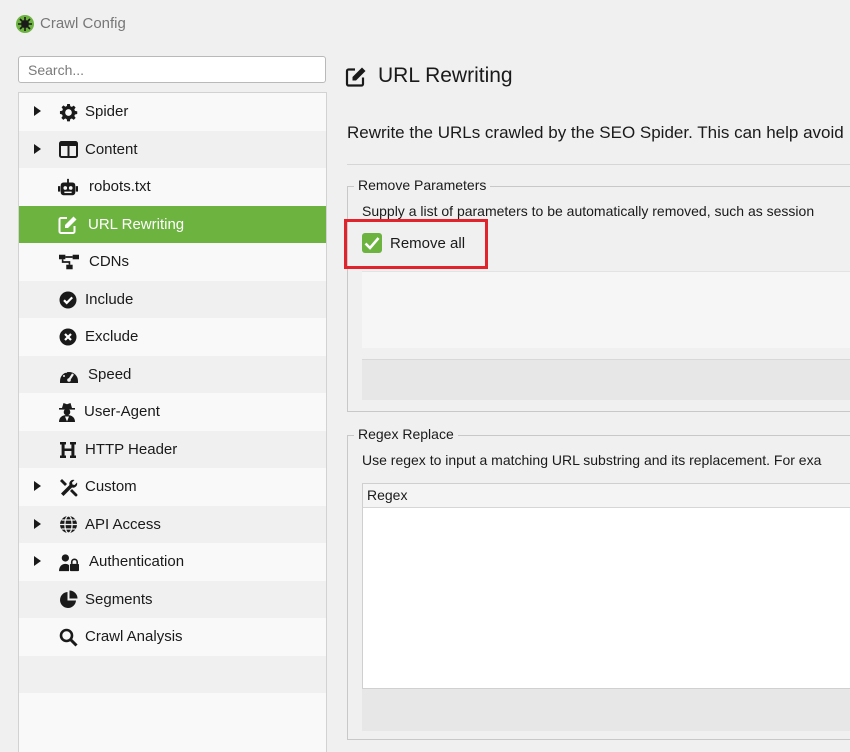 This screenshot has width=850, height=752. Describe the element at coordinates (172, 69) in the screenshot. I see `search-input` at that location.